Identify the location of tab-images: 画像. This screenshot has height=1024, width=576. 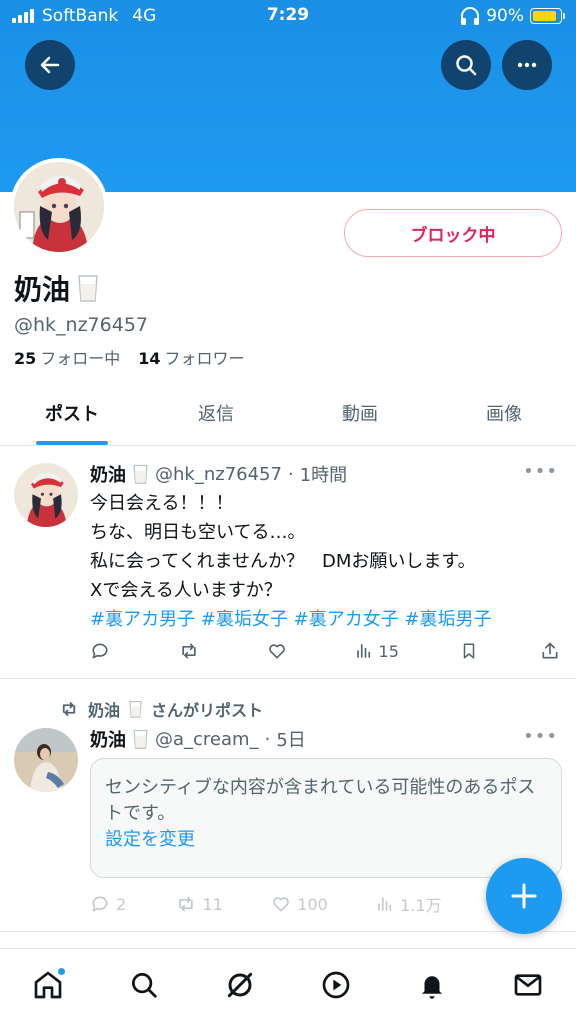
(504, 414).